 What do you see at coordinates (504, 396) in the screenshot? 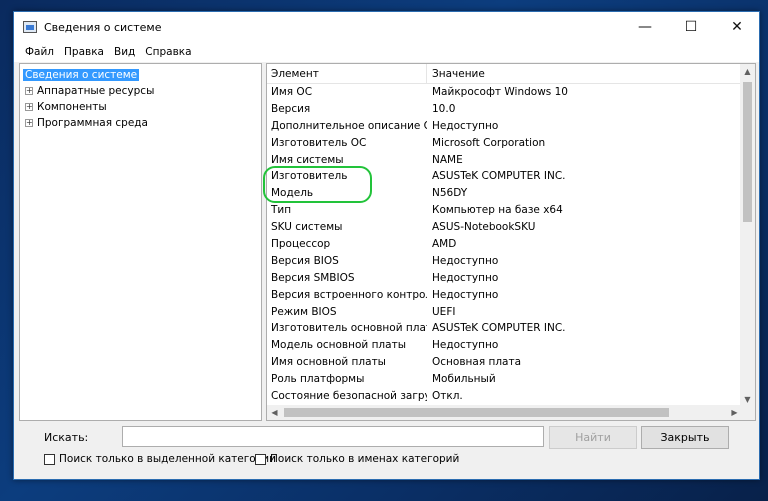
I see `table-row: Состояние безопасной загруз... Откл.` at bounding box center [504, 396].